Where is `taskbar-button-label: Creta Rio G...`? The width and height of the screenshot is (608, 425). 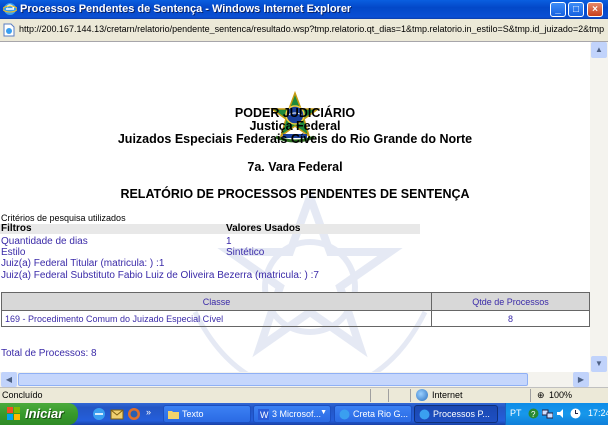 taskbar-button-label: Creta Rio G... is located at coordinates (381, 414).